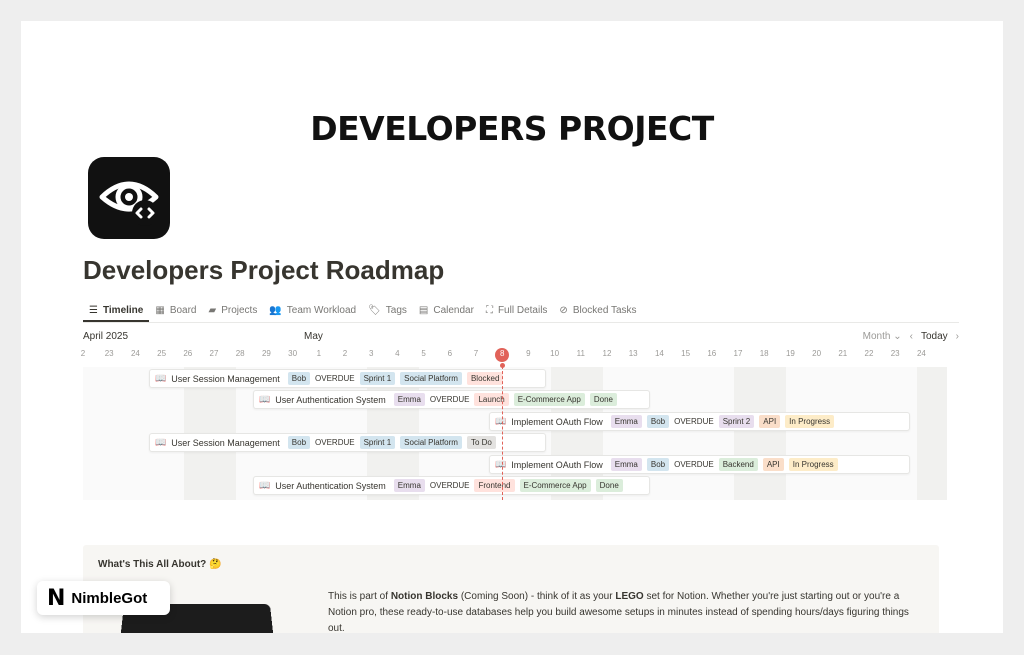 The height and width of the screenshot is (655, 1024). What do you see at coordinates (162, 353) in the screenshot?
I see `day-label: 25` at bounding box center [162, 353].